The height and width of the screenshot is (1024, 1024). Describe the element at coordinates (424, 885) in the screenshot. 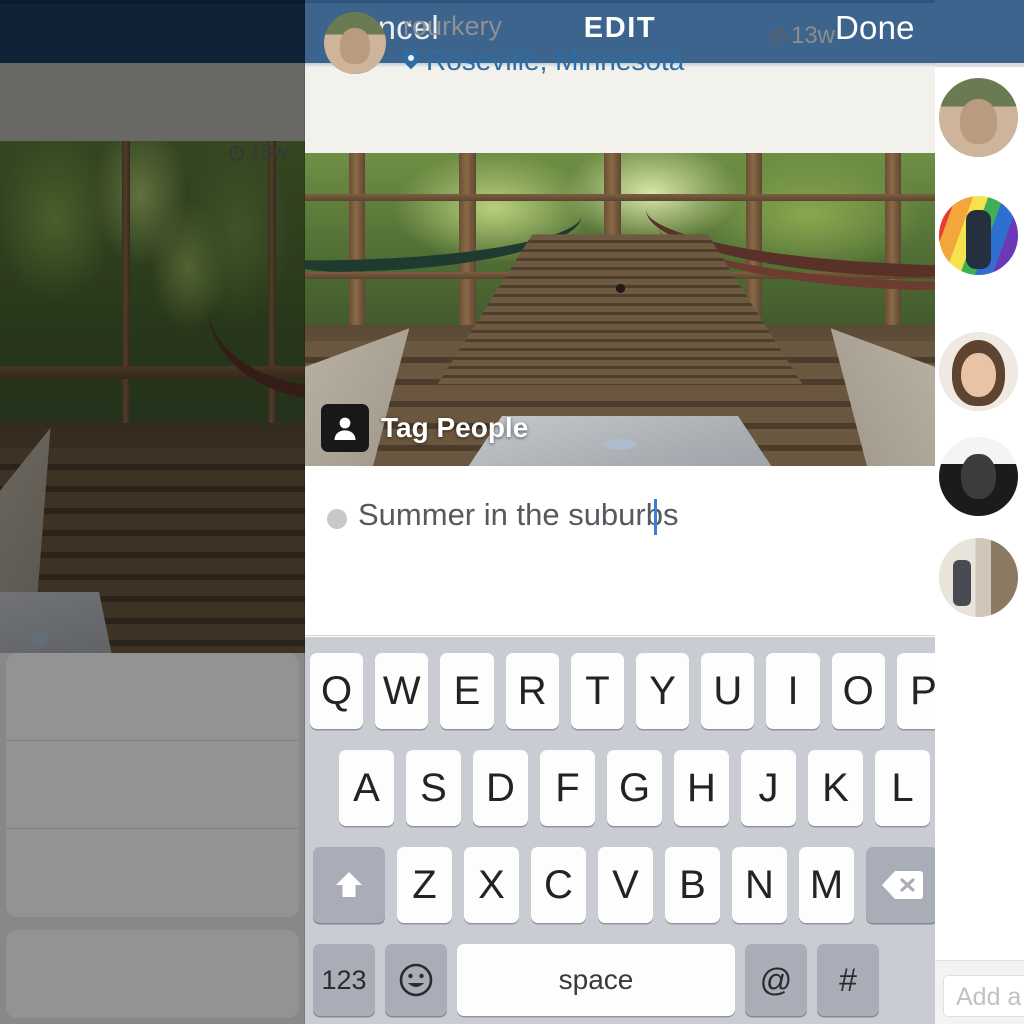

I see `key-z: Z` at that location.